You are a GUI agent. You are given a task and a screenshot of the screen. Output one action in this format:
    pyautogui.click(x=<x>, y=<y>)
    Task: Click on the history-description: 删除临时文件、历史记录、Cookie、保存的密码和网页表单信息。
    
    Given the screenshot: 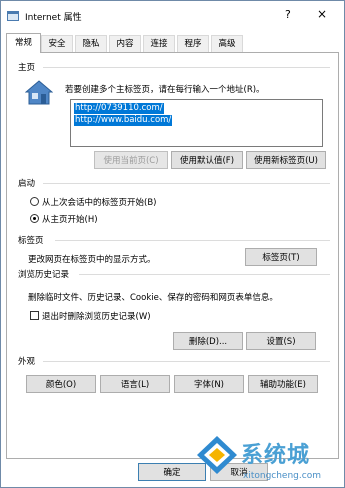 What is the action you would take?
    pyautogui.click(x=153, y=298)
    